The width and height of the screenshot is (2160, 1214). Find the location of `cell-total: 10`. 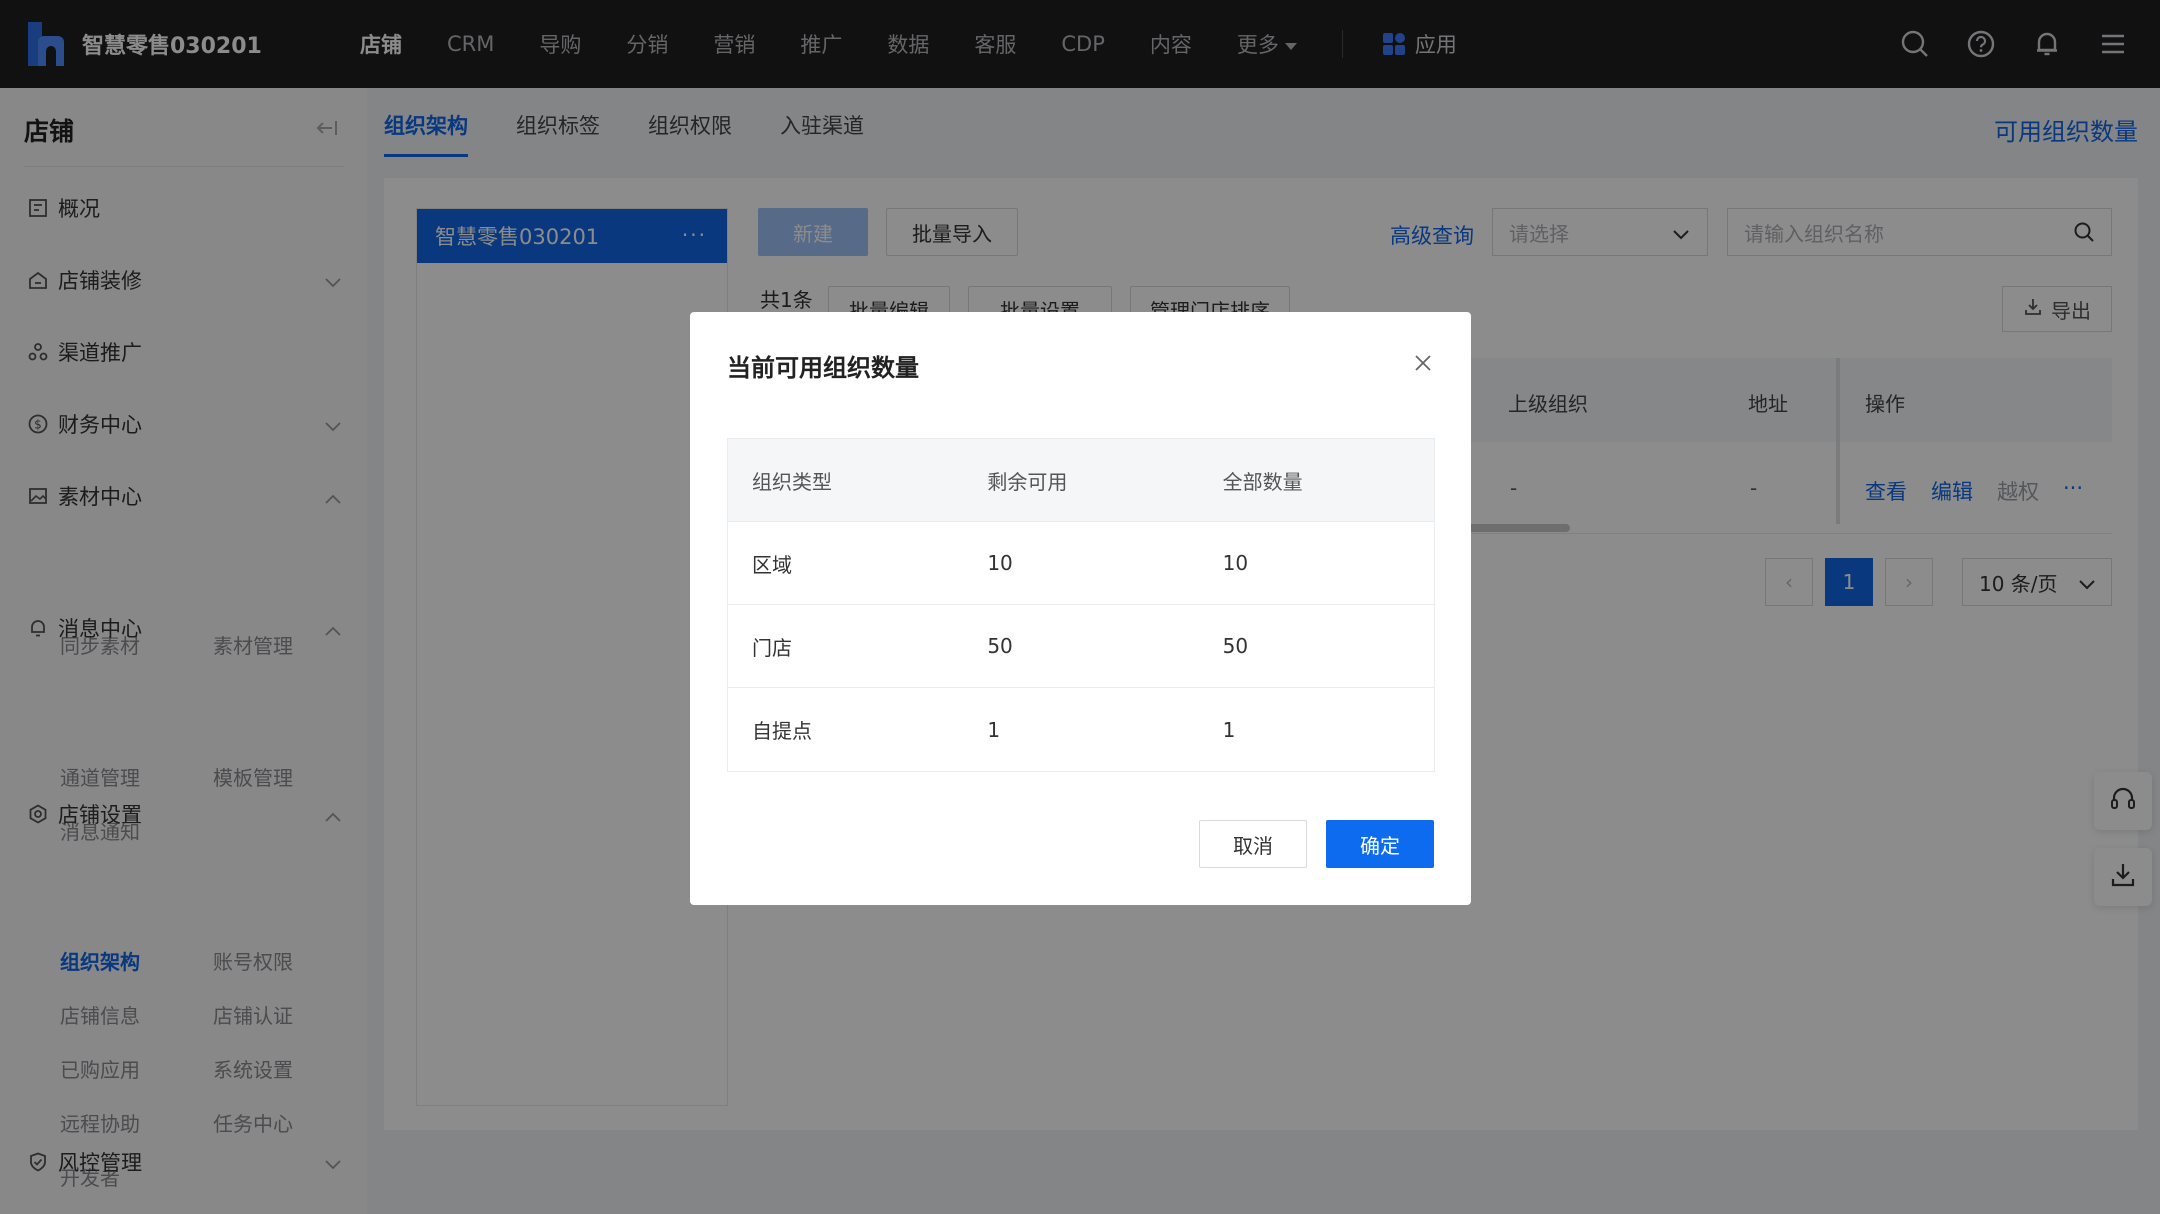

cell-total: 10 is located at coordinates (1235, 563).